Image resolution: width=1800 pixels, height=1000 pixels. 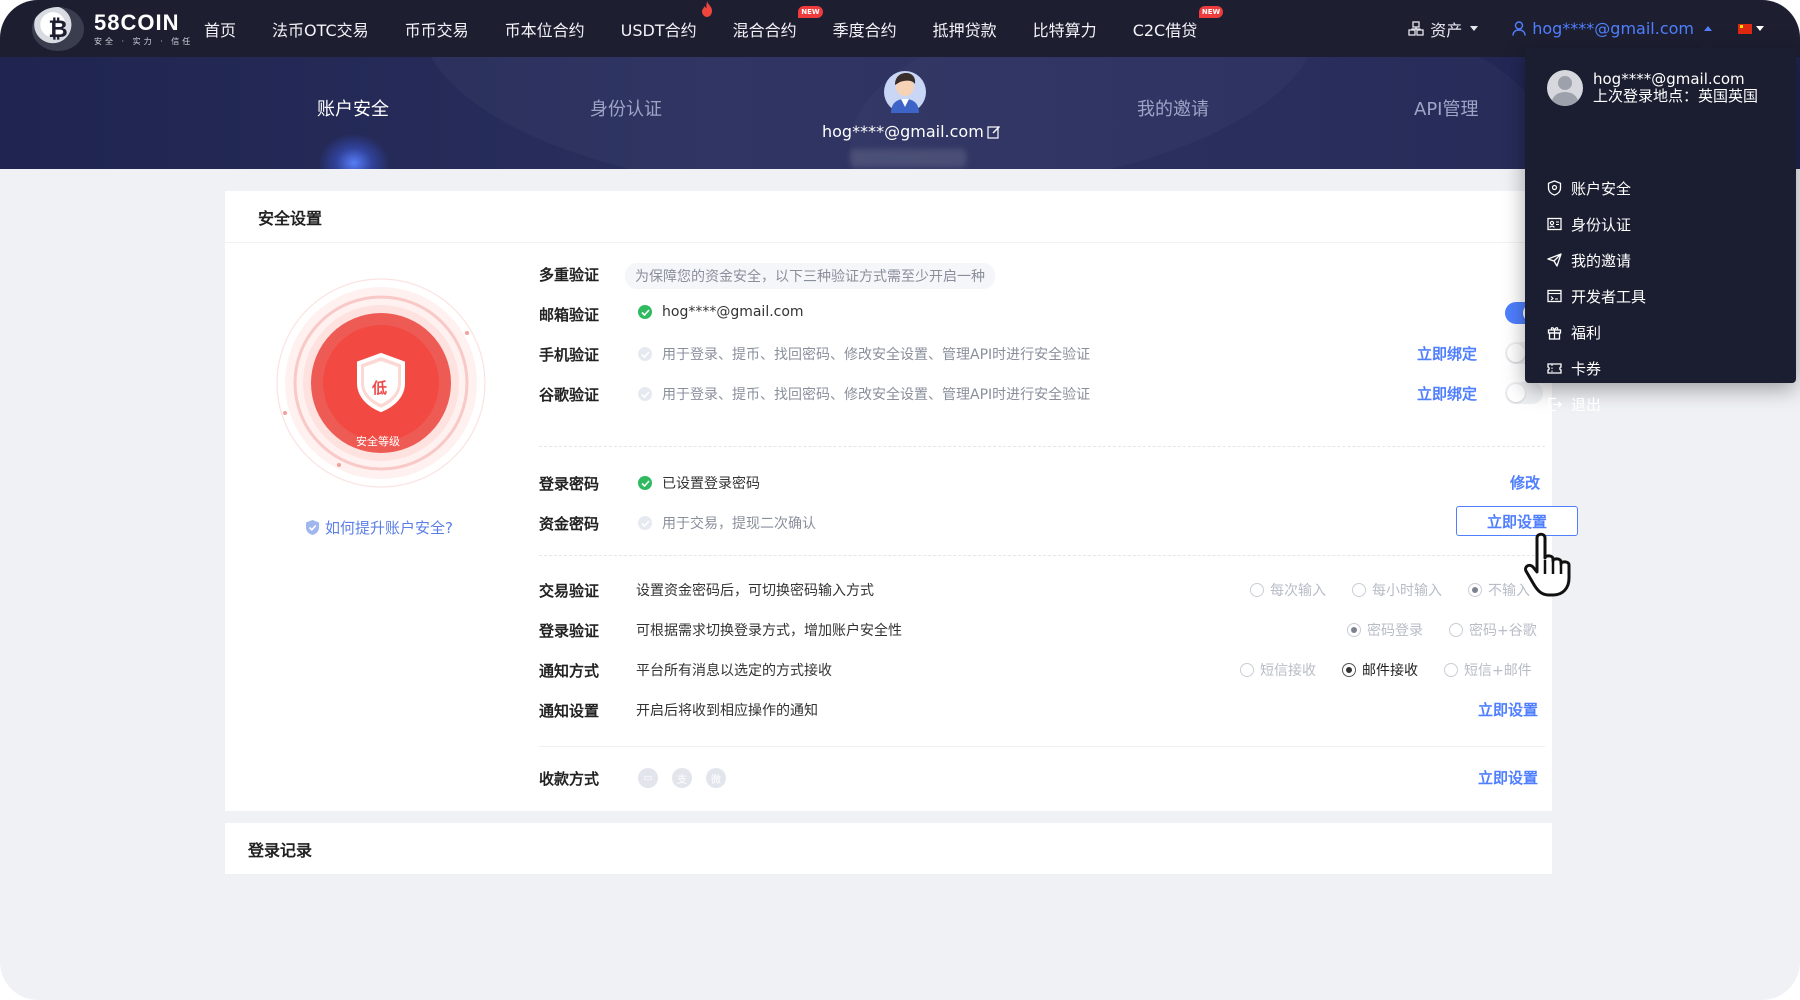 What do you see at coordinates (905, 90) in the screenshot?
I see `avatar` at bounding box center [905, 90].